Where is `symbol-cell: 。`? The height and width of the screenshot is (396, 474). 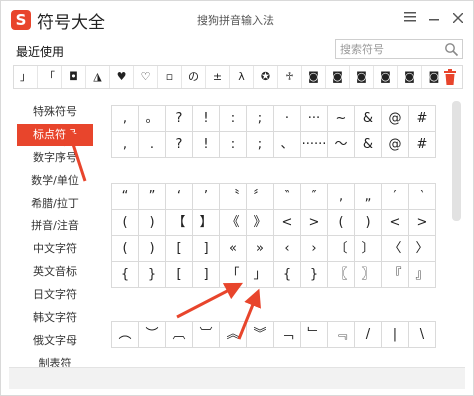
symbol-cell: 。 is located at coordinates (152, 119).